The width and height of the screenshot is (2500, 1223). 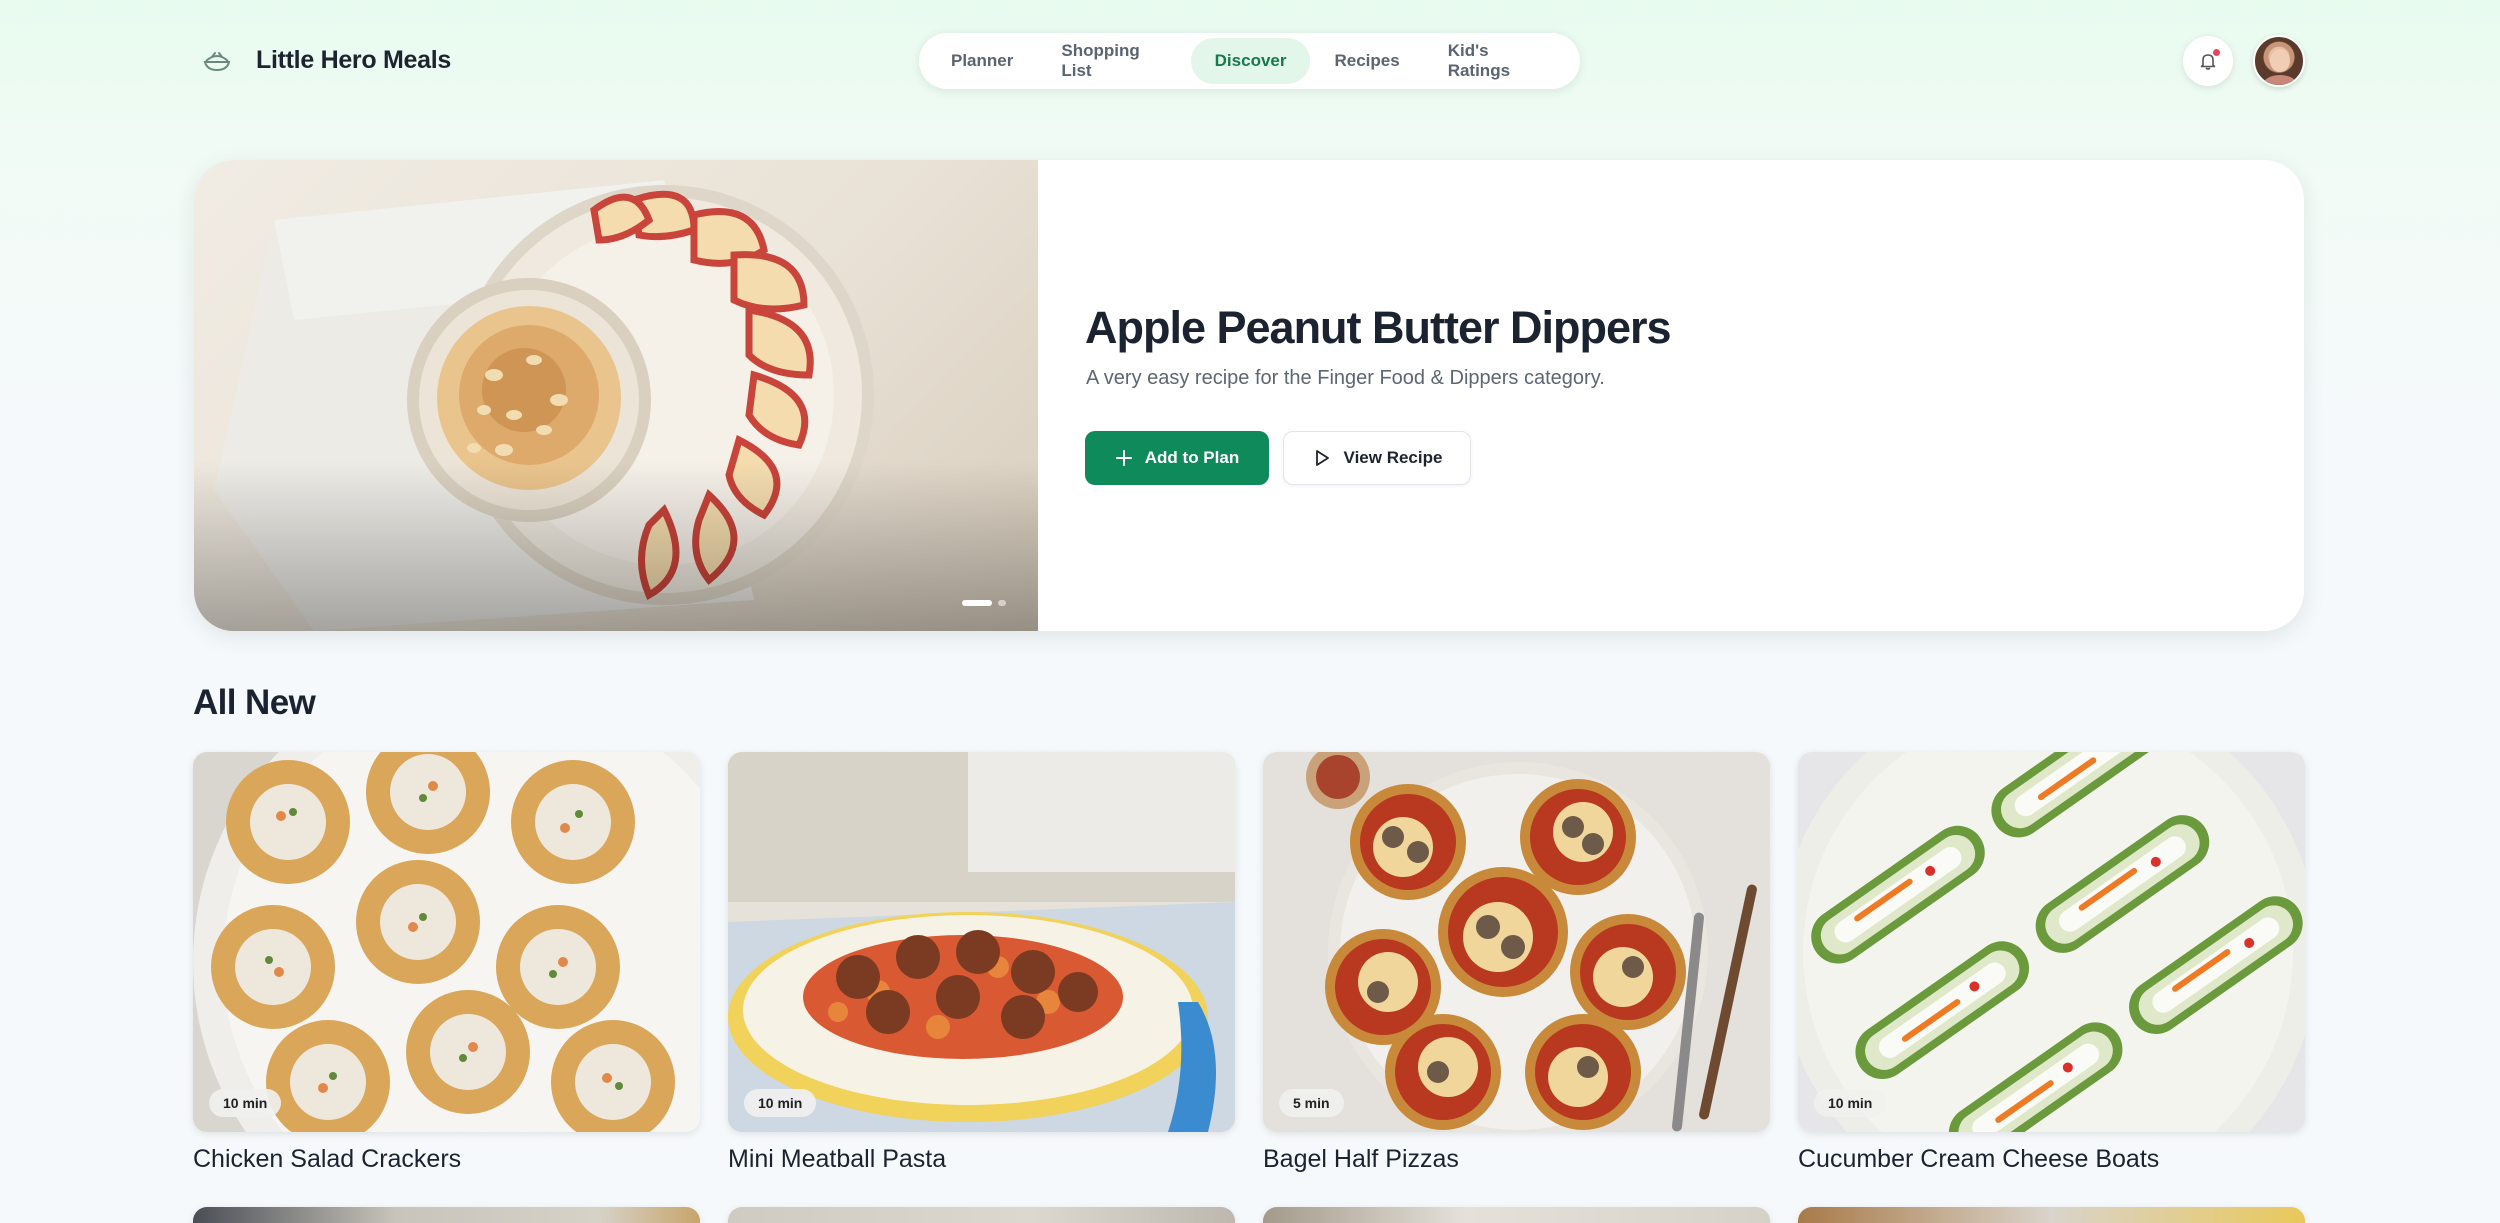 I want to click on plus-icon, so click(x=1123, y=458).